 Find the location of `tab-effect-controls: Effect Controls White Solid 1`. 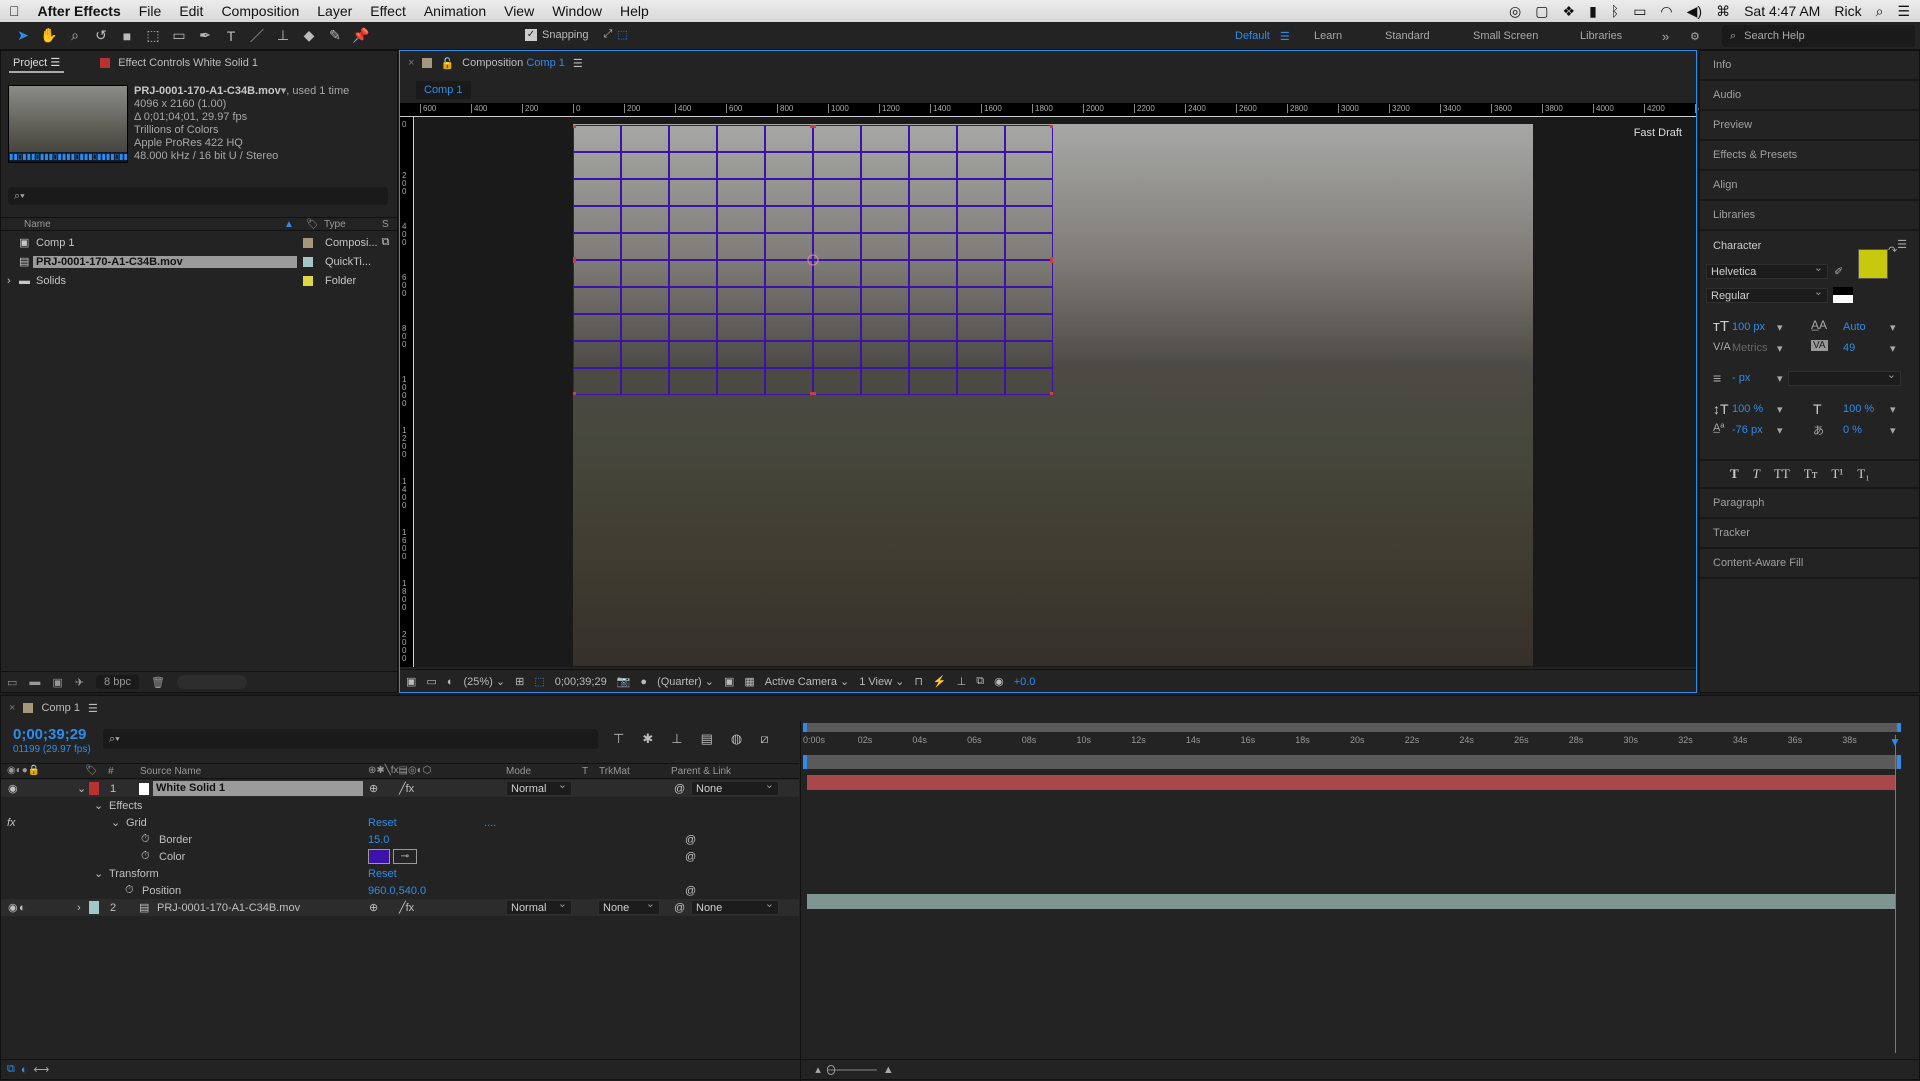

tab-effect-controls: Effect Controls White Solid 1 is located at coordinates (188, 63).